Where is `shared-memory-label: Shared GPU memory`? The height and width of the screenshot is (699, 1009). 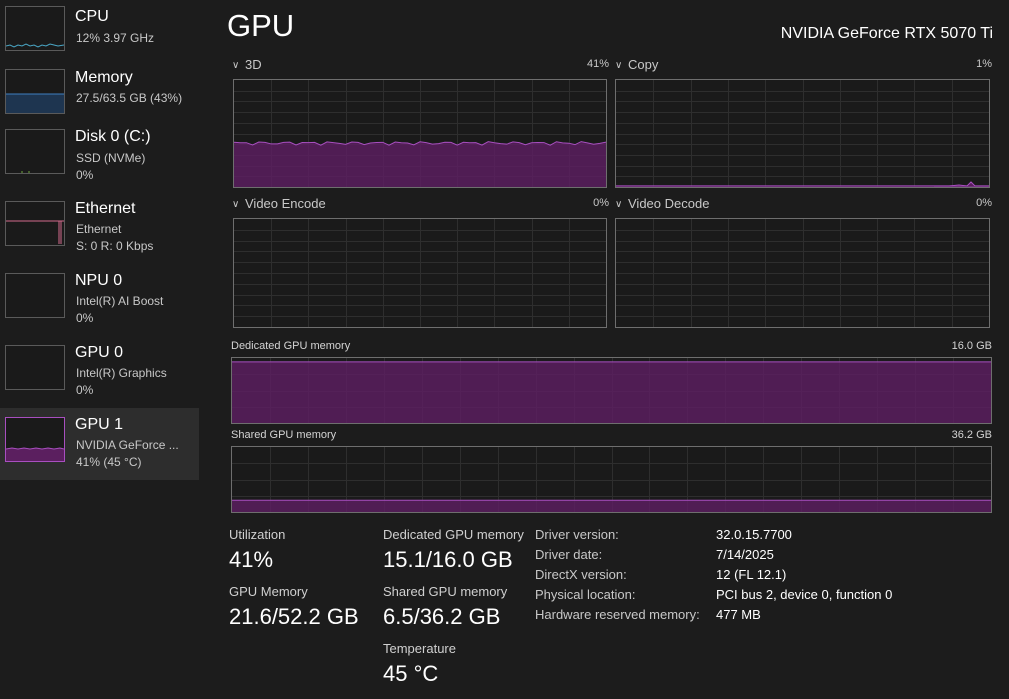 shared-memory-label: Shared GPU memory is located at coordinates (445, 591).